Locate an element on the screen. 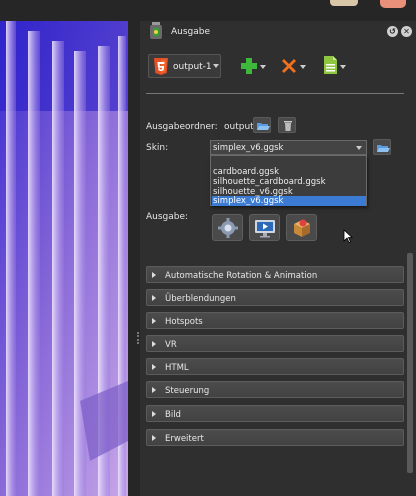  skin-option-selected: simplex_v6.ggsk is located at coordinates (289, 201).